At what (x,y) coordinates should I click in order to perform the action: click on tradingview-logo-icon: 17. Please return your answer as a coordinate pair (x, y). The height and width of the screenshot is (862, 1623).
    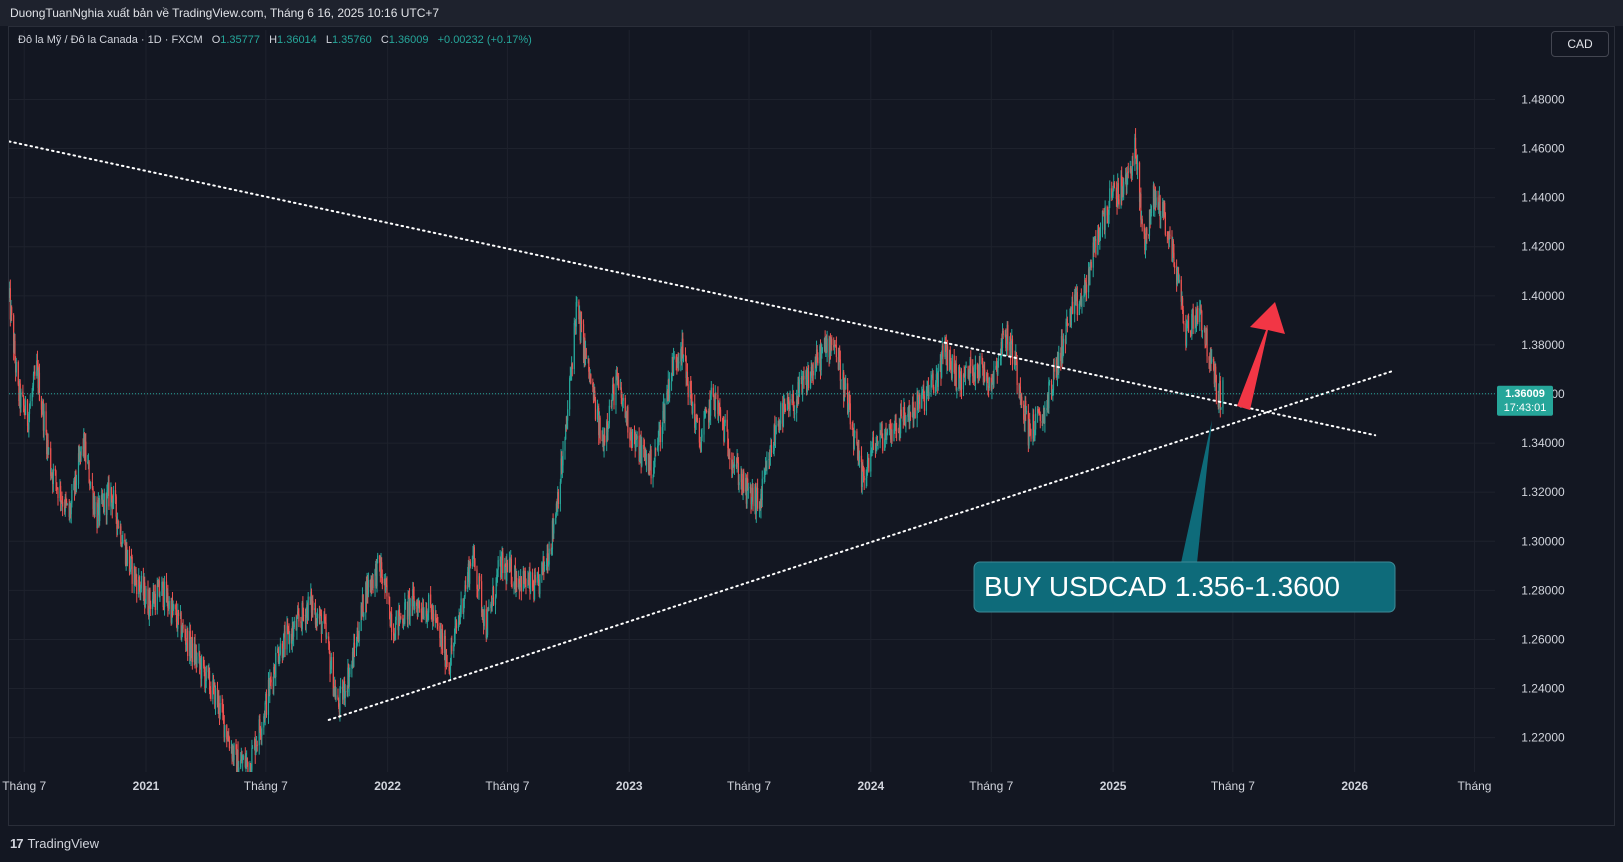
    Looking at the image, I should click on (17, 843).